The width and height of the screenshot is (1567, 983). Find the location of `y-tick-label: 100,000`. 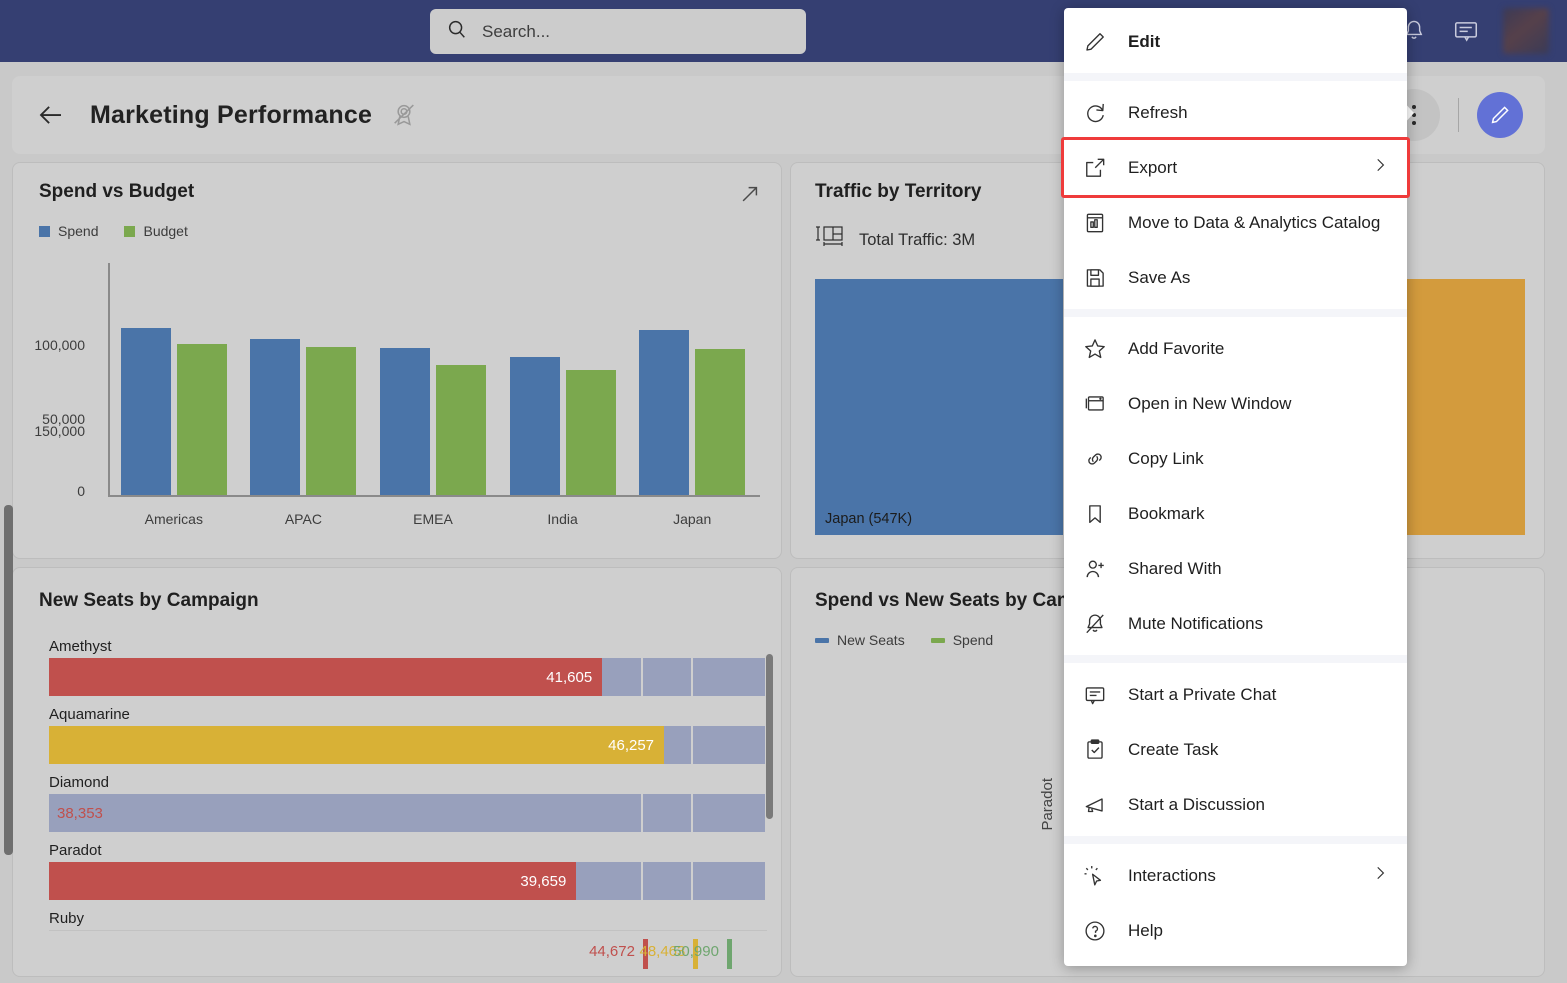

y-tick-label: 100,000 is located at coordinates (59, 345).